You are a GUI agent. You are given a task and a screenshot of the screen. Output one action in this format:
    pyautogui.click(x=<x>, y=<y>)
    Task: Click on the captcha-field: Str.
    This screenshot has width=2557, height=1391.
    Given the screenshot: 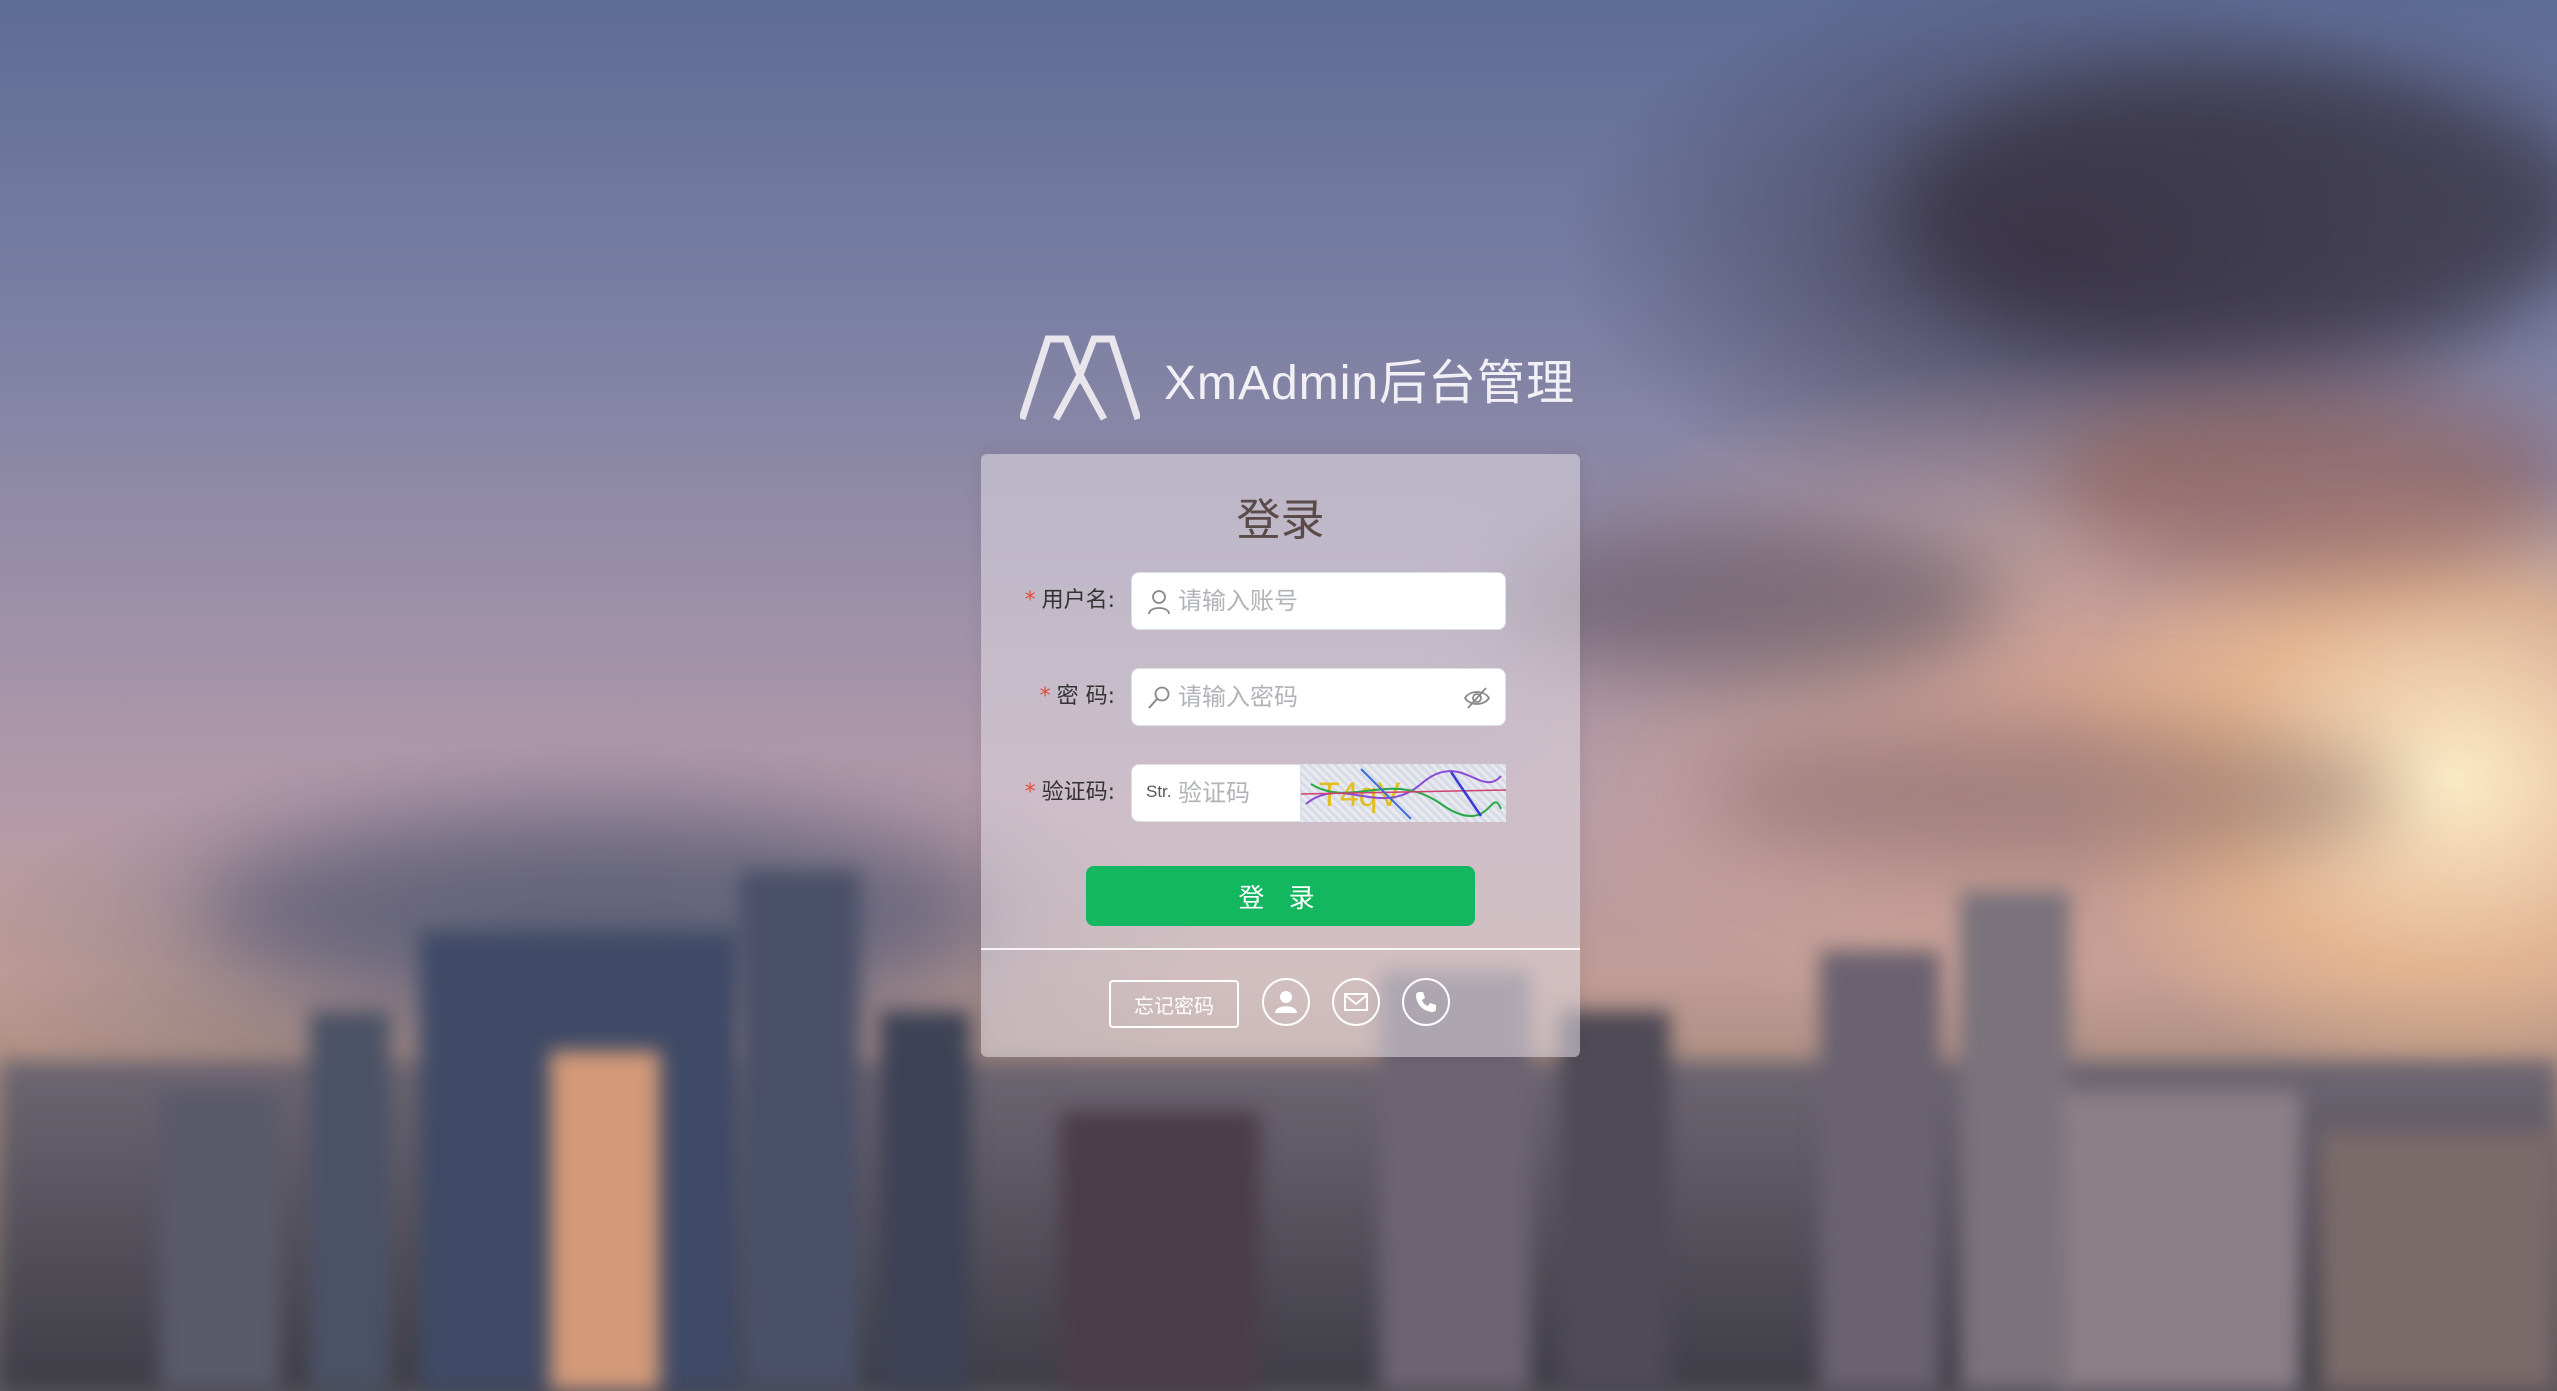 What is the action you would take?
    pyautogui.click(x=1216, y=793)
    